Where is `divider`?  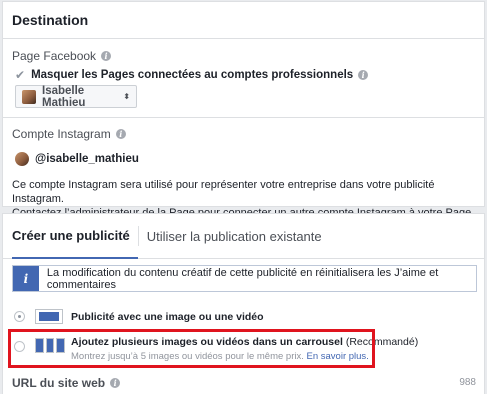
divider is located at coordinates (243, 117).